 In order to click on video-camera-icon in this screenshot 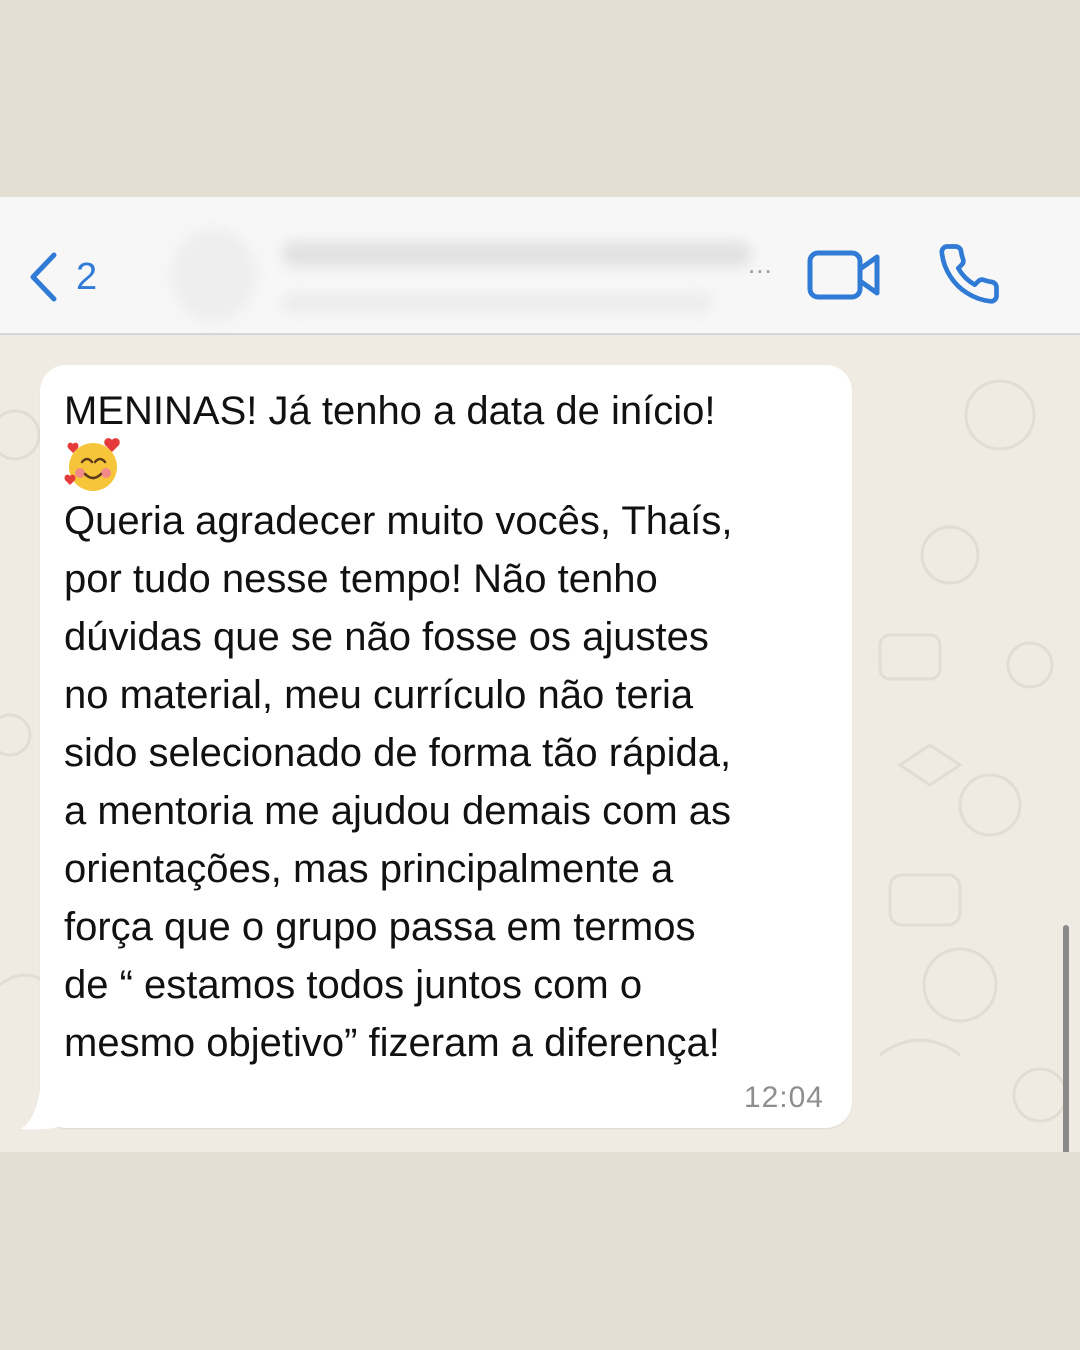, I will do `click(843, 275)`.